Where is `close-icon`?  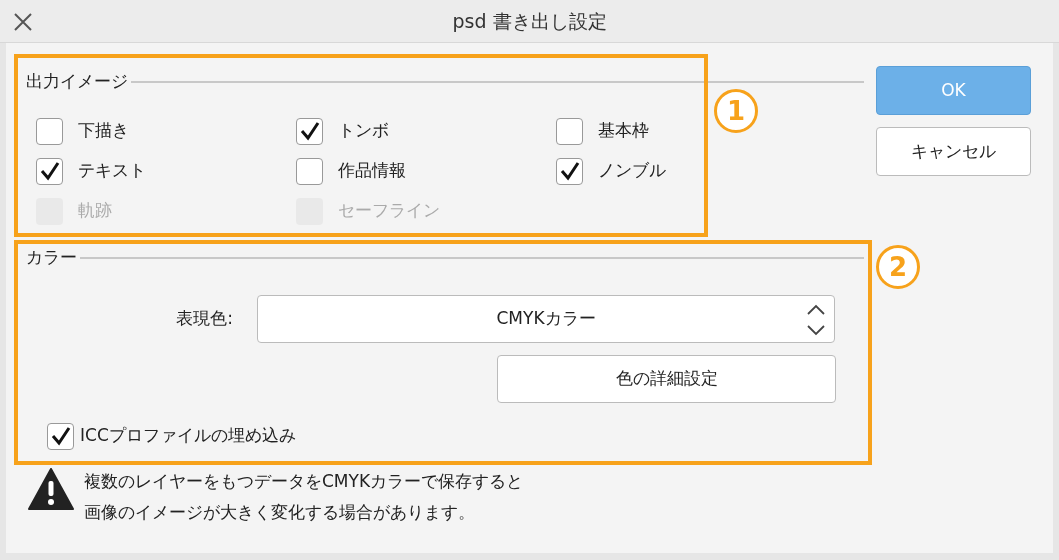 close-icon is located at coordinates (23, 22).